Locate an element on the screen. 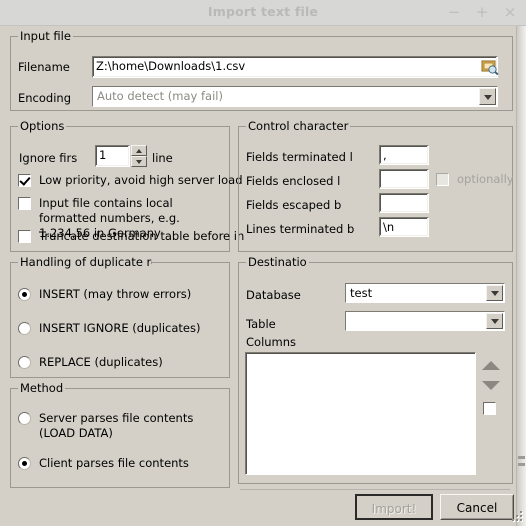  import-button: Import! is located at coordinates (394, 507).